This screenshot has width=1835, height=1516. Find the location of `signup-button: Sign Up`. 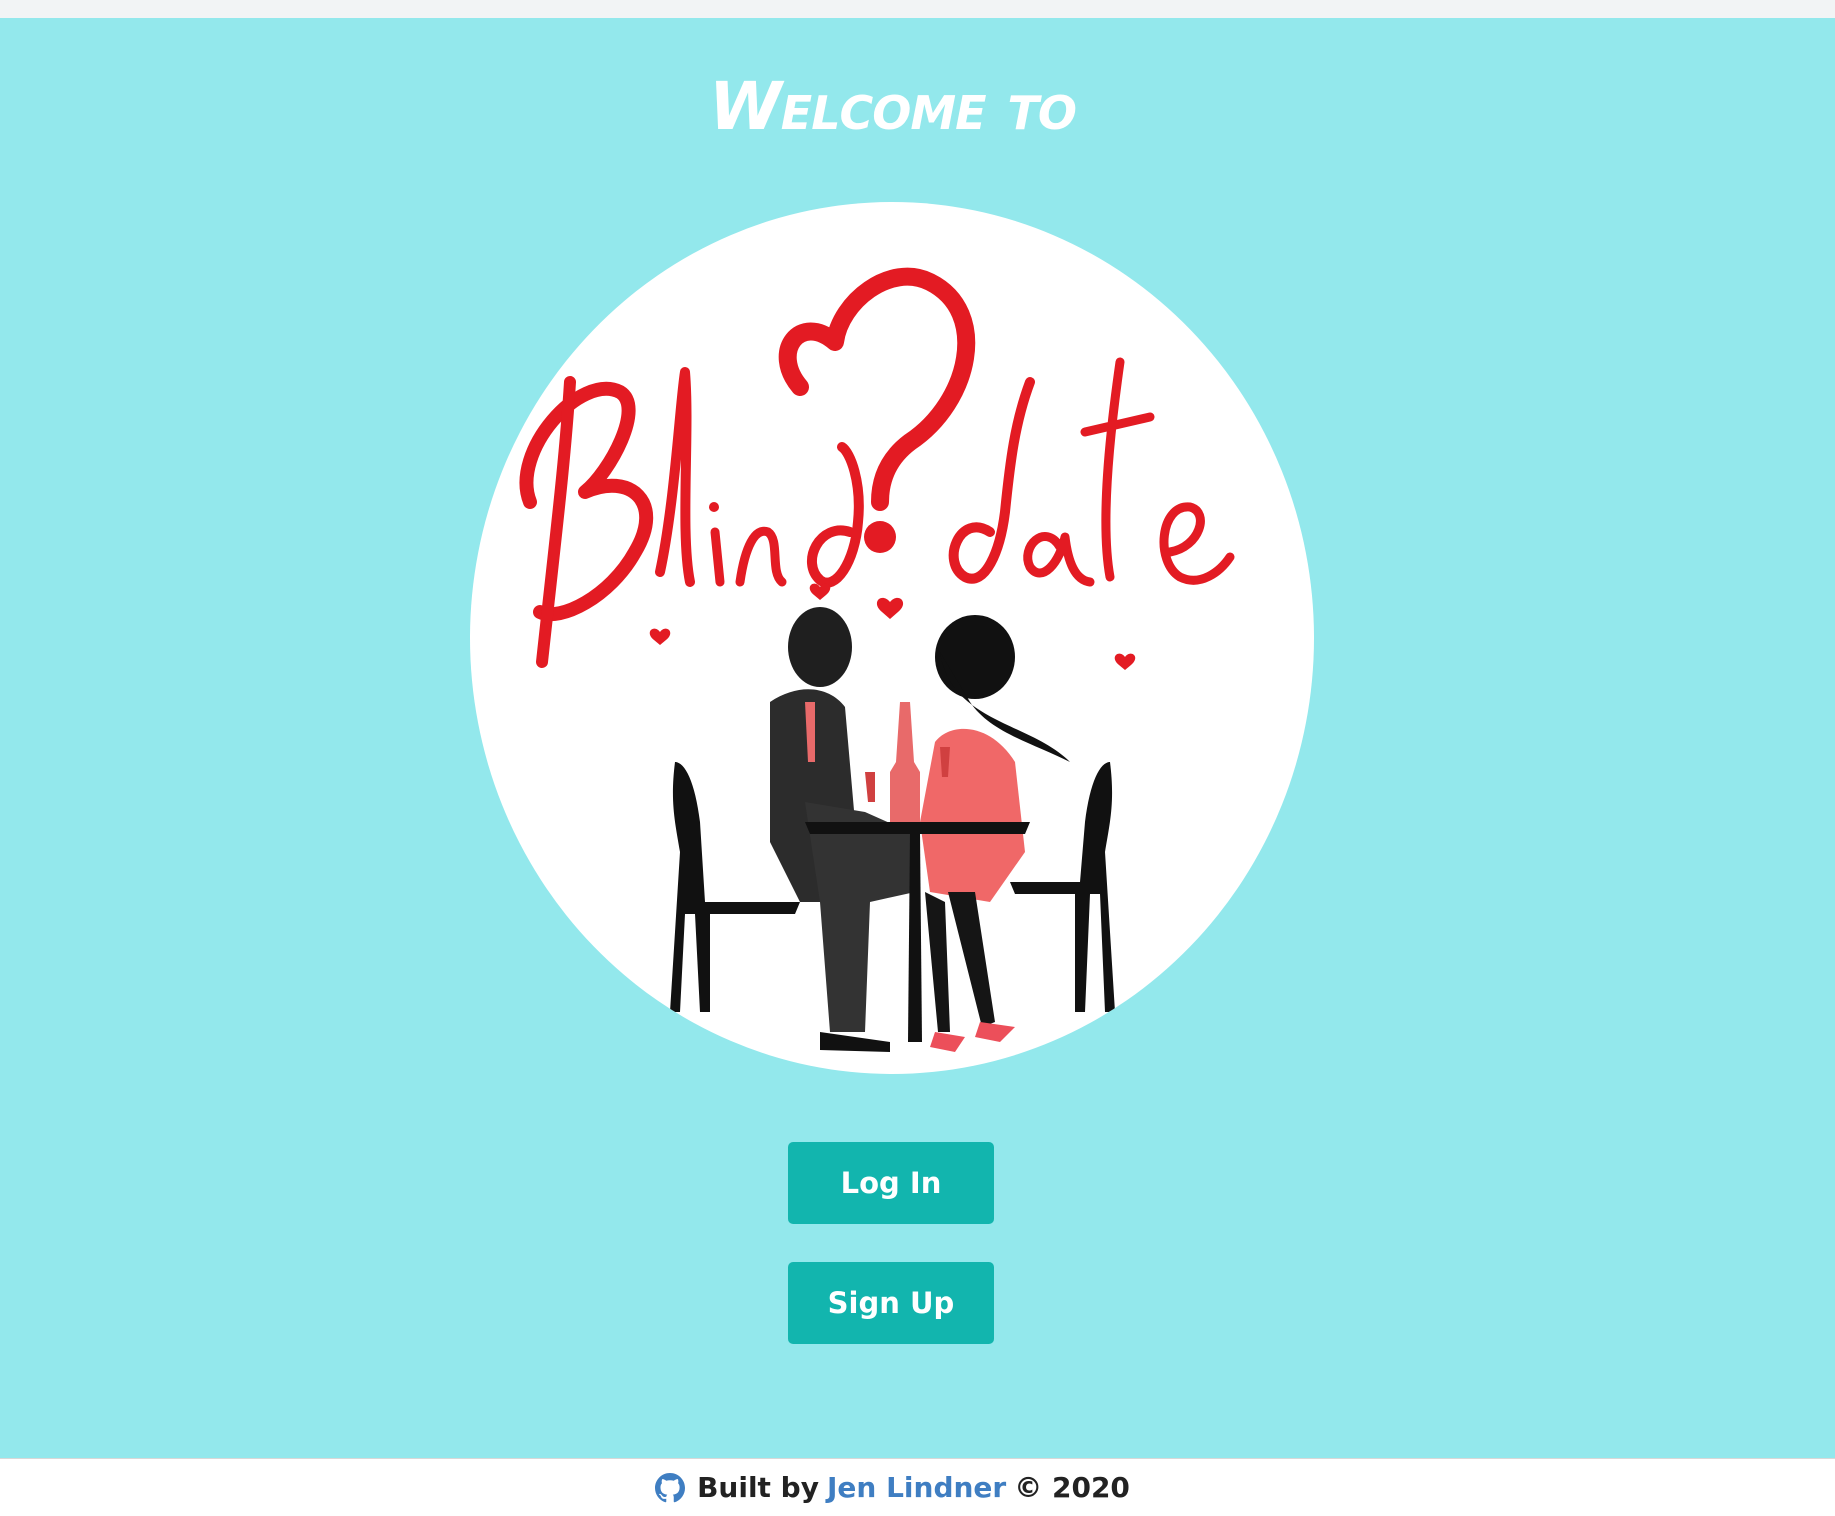

signup-button: Sign Up is located at coordinates (891, 1303).